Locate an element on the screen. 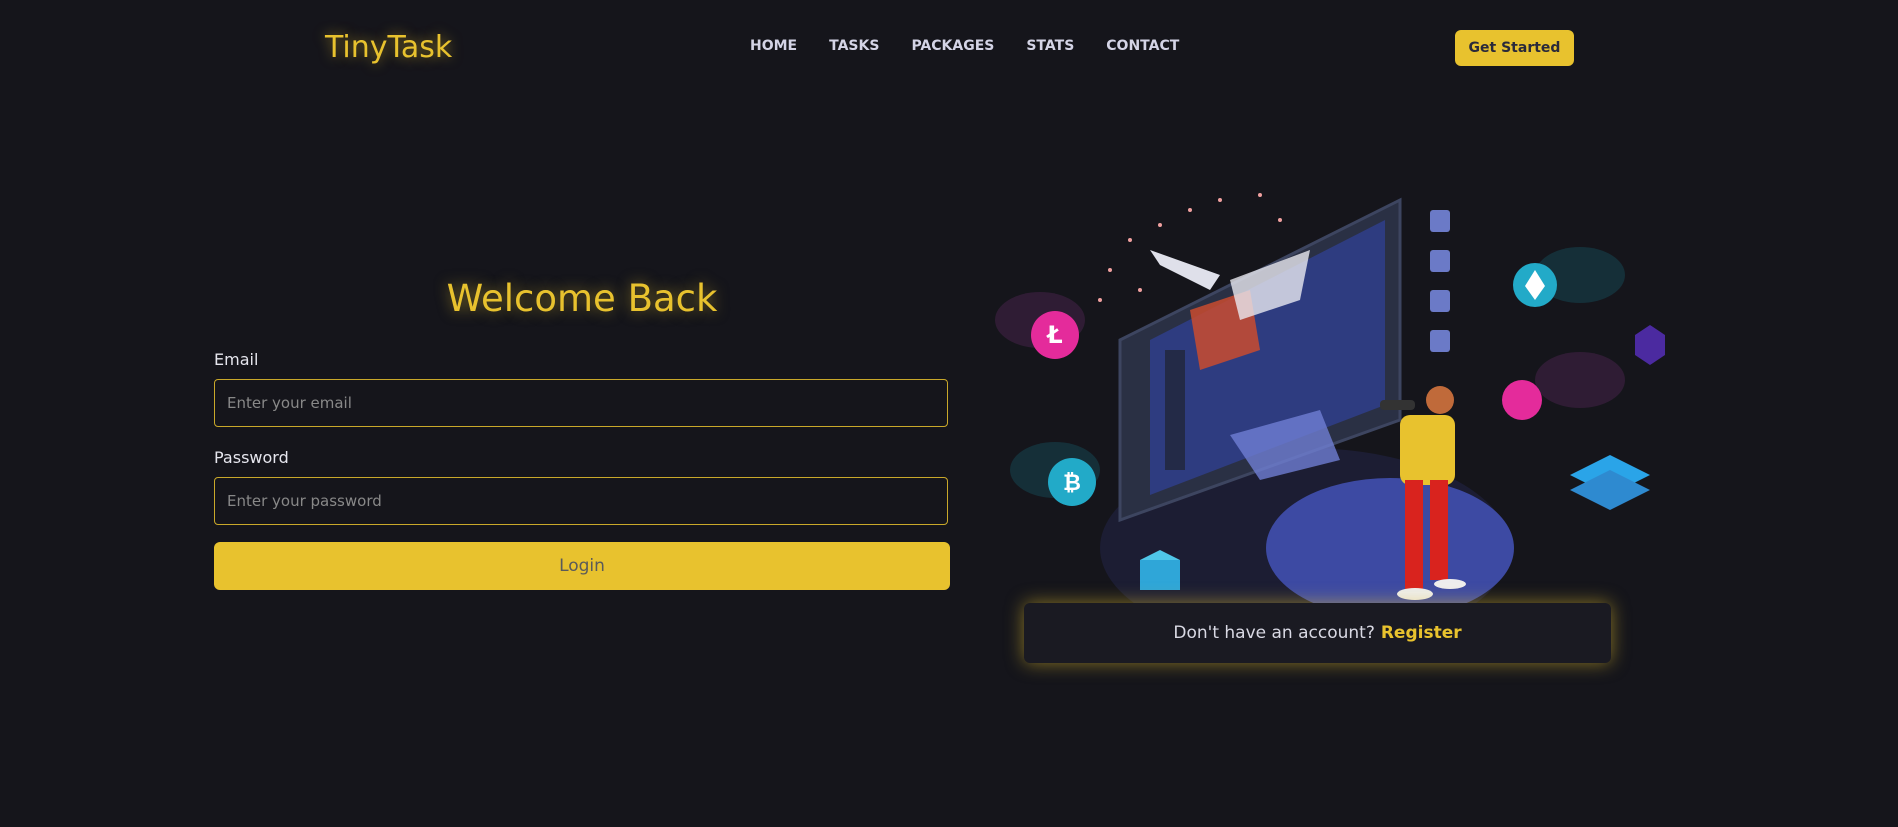 This screenshot has width=1898, height=827. nav-packages: PACKAGES is located at coordinates (952, 46).